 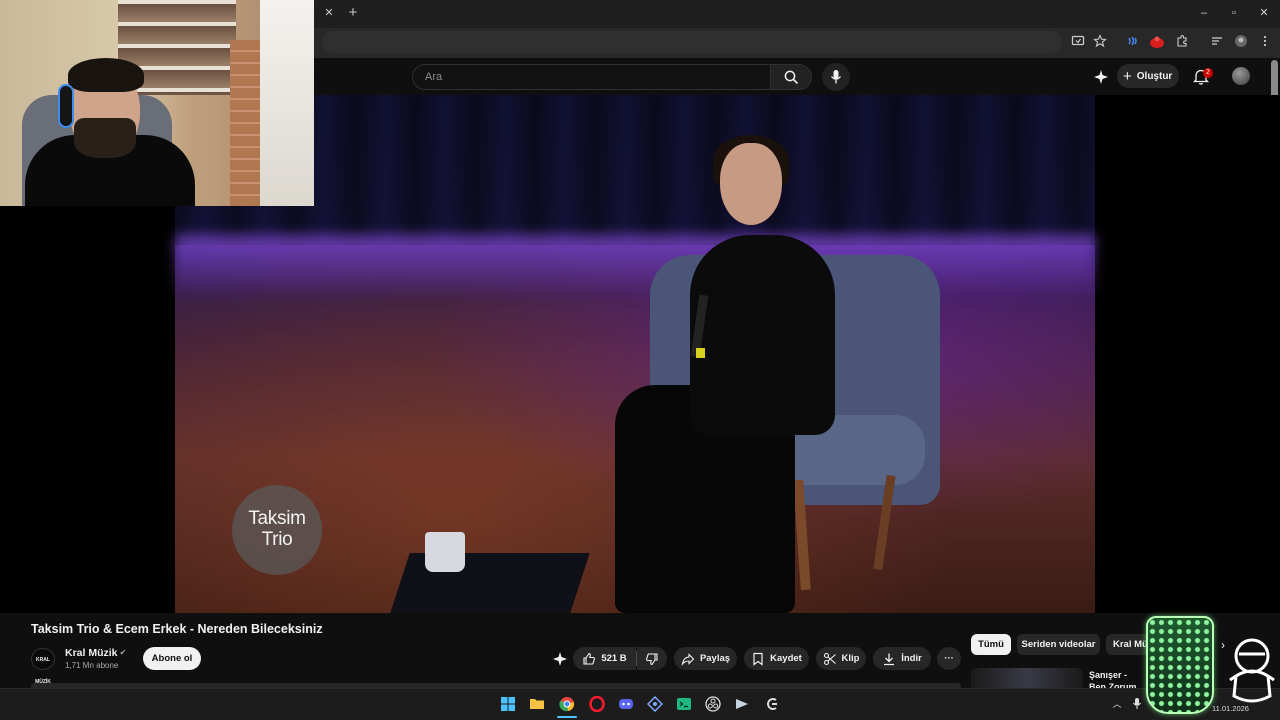 I want to click on thumbs-down-icon, so click(x=652, y=658).